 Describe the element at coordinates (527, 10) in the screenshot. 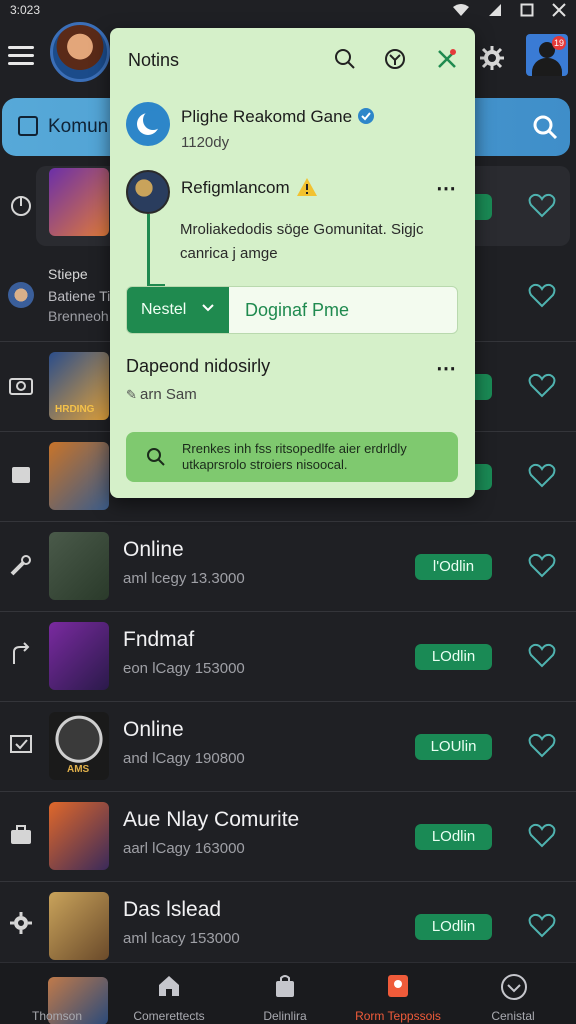

I see `window-icon` at that location.